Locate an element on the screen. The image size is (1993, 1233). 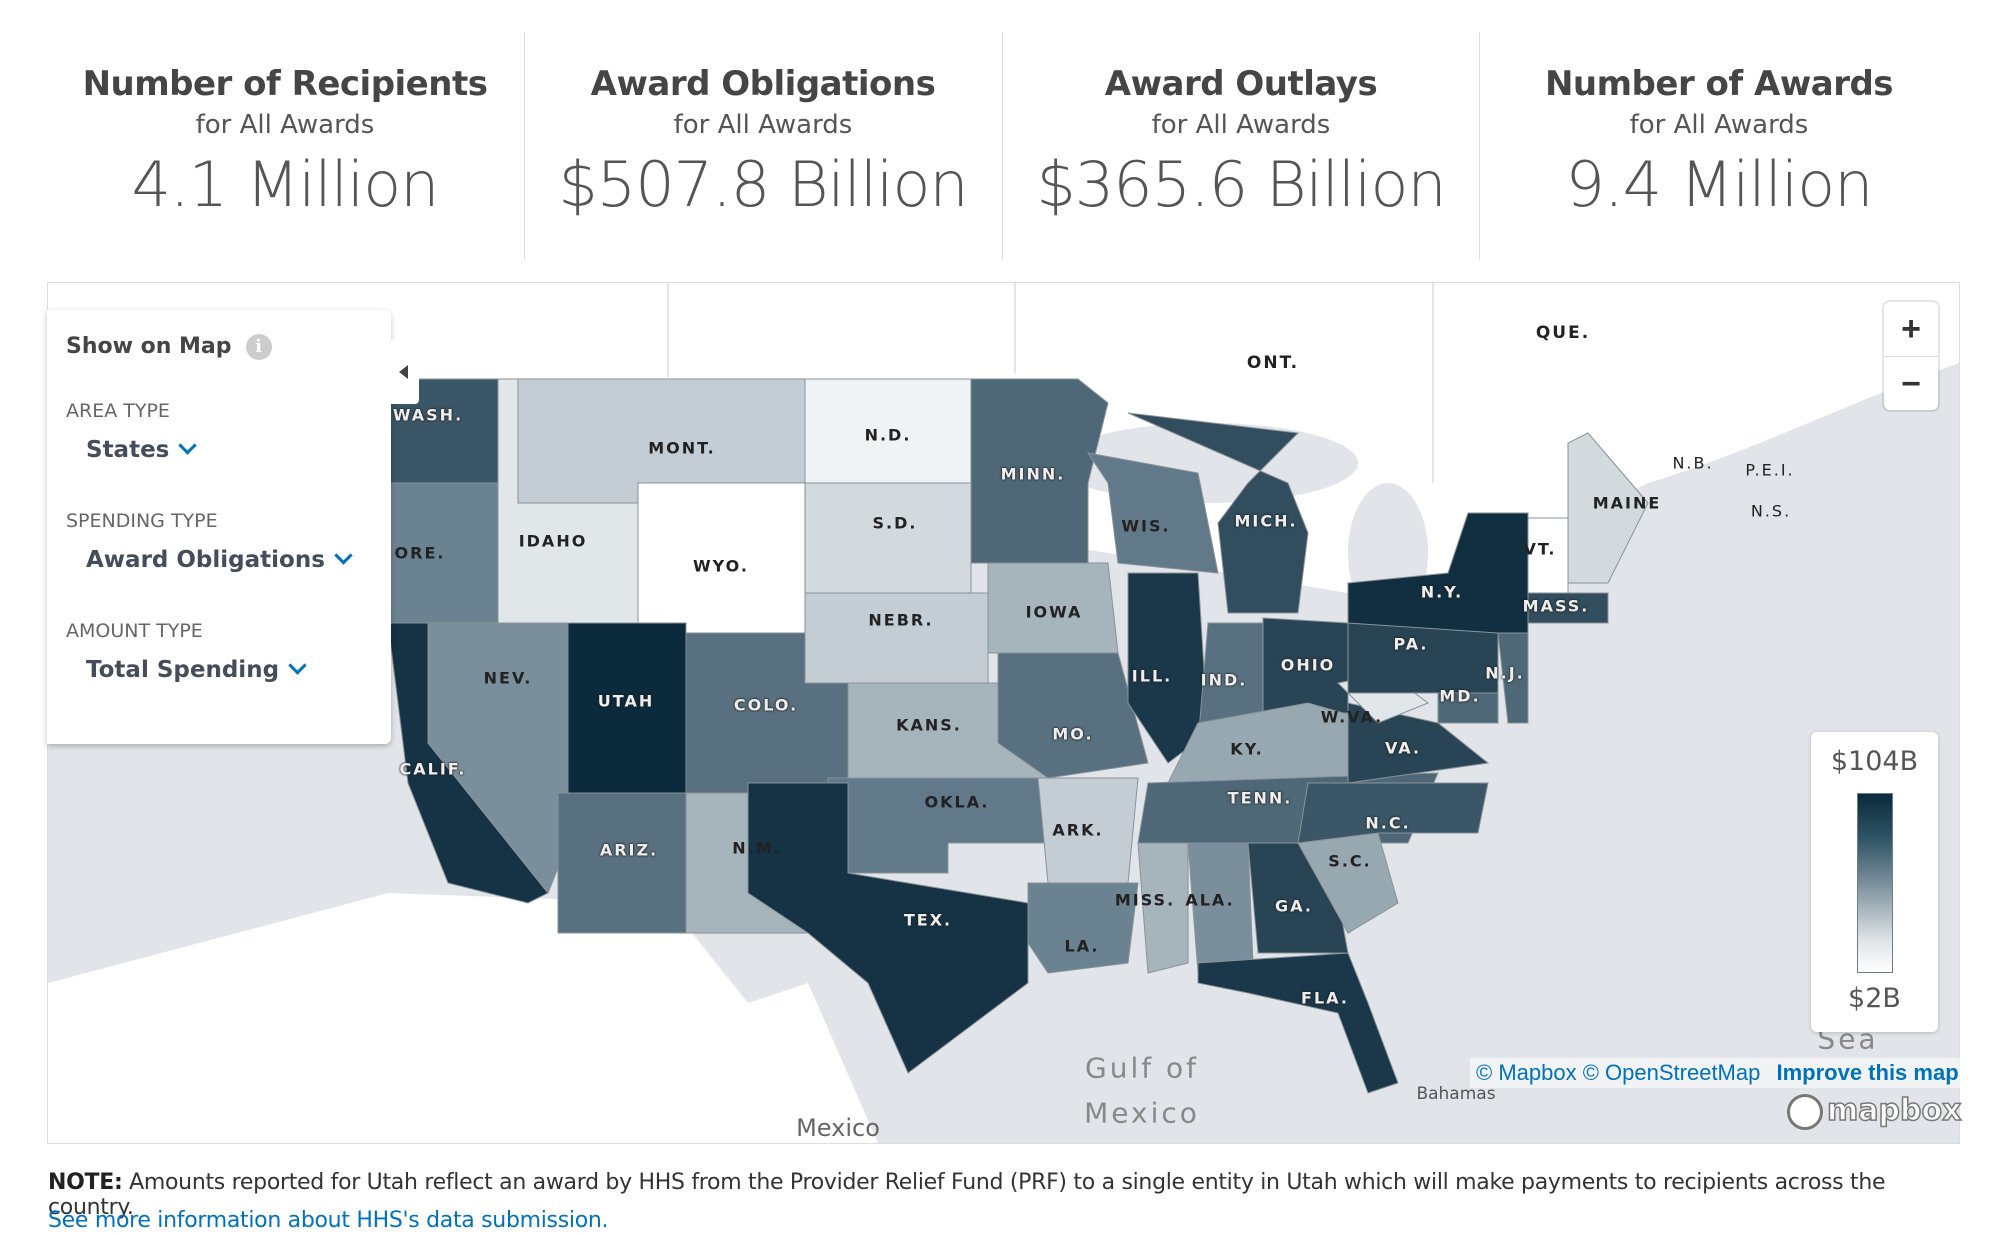
state-label: UTAH is located at coordinates (626, 701).